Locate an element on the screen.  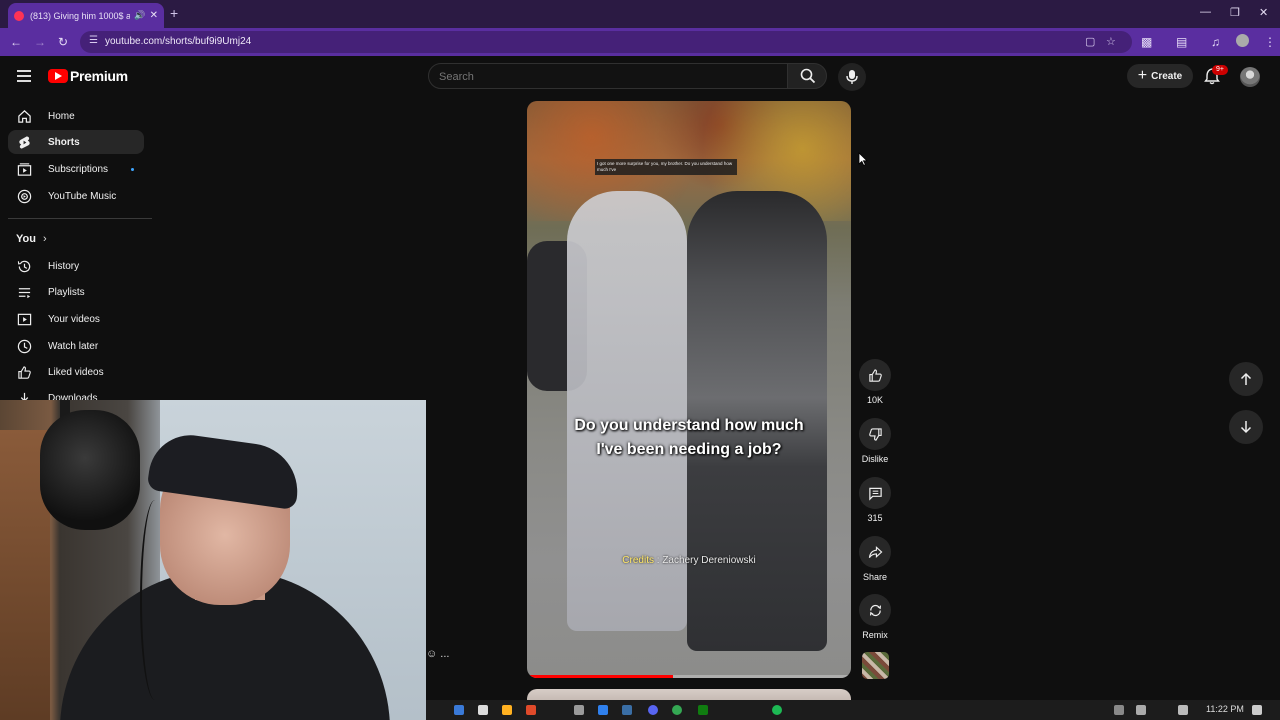
dislike-button: Dislike is located at coordinates (875, 441).